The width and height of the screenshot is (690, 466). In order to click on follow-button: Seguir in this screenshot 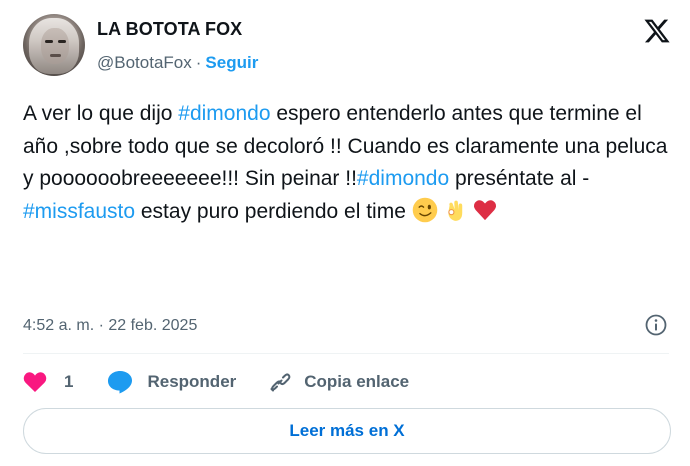, I will do `click(231, 62)`.